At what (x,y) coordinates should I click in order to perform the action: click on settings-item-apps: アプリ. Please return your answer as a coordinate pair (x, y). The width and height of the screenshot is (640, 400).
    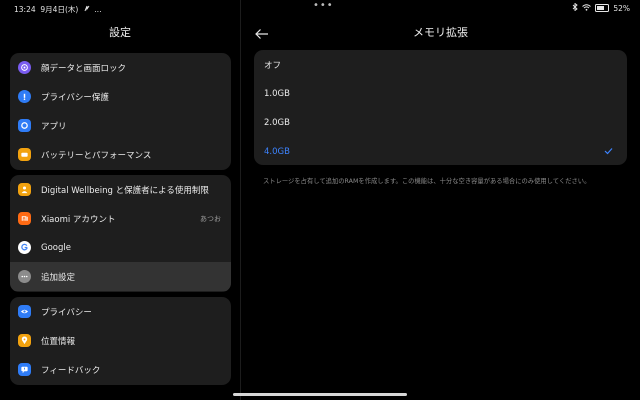
    Looking at the image, I should click on (120, 125).